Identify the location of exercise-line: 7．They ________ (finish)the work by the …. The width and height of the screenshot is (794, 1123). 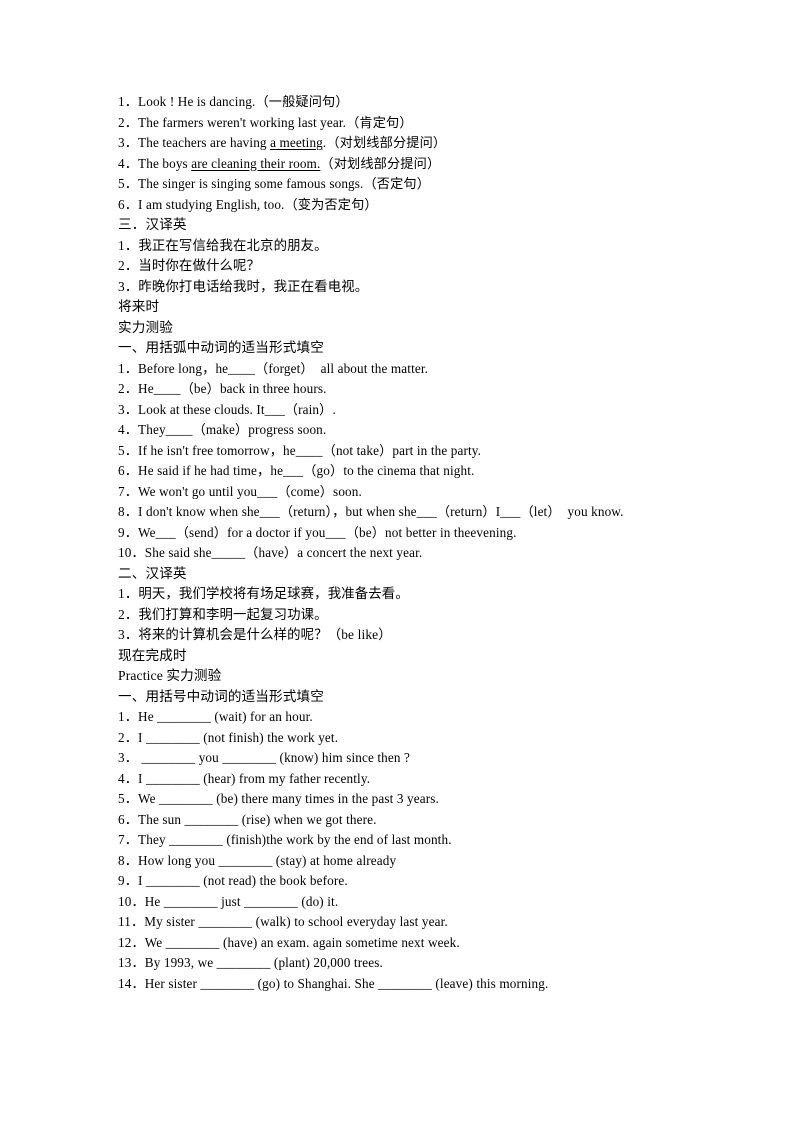
(285, 839).